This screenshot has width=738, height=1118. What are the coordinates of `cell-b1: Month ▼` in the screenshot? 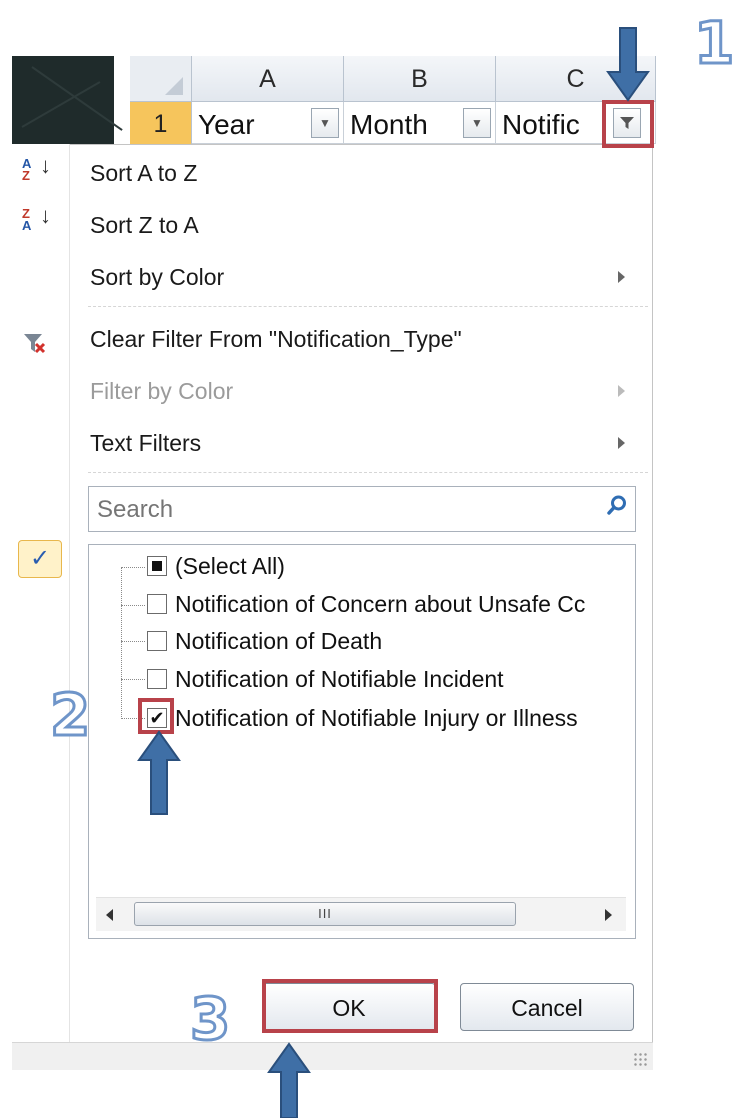 It's located at (420, 123).